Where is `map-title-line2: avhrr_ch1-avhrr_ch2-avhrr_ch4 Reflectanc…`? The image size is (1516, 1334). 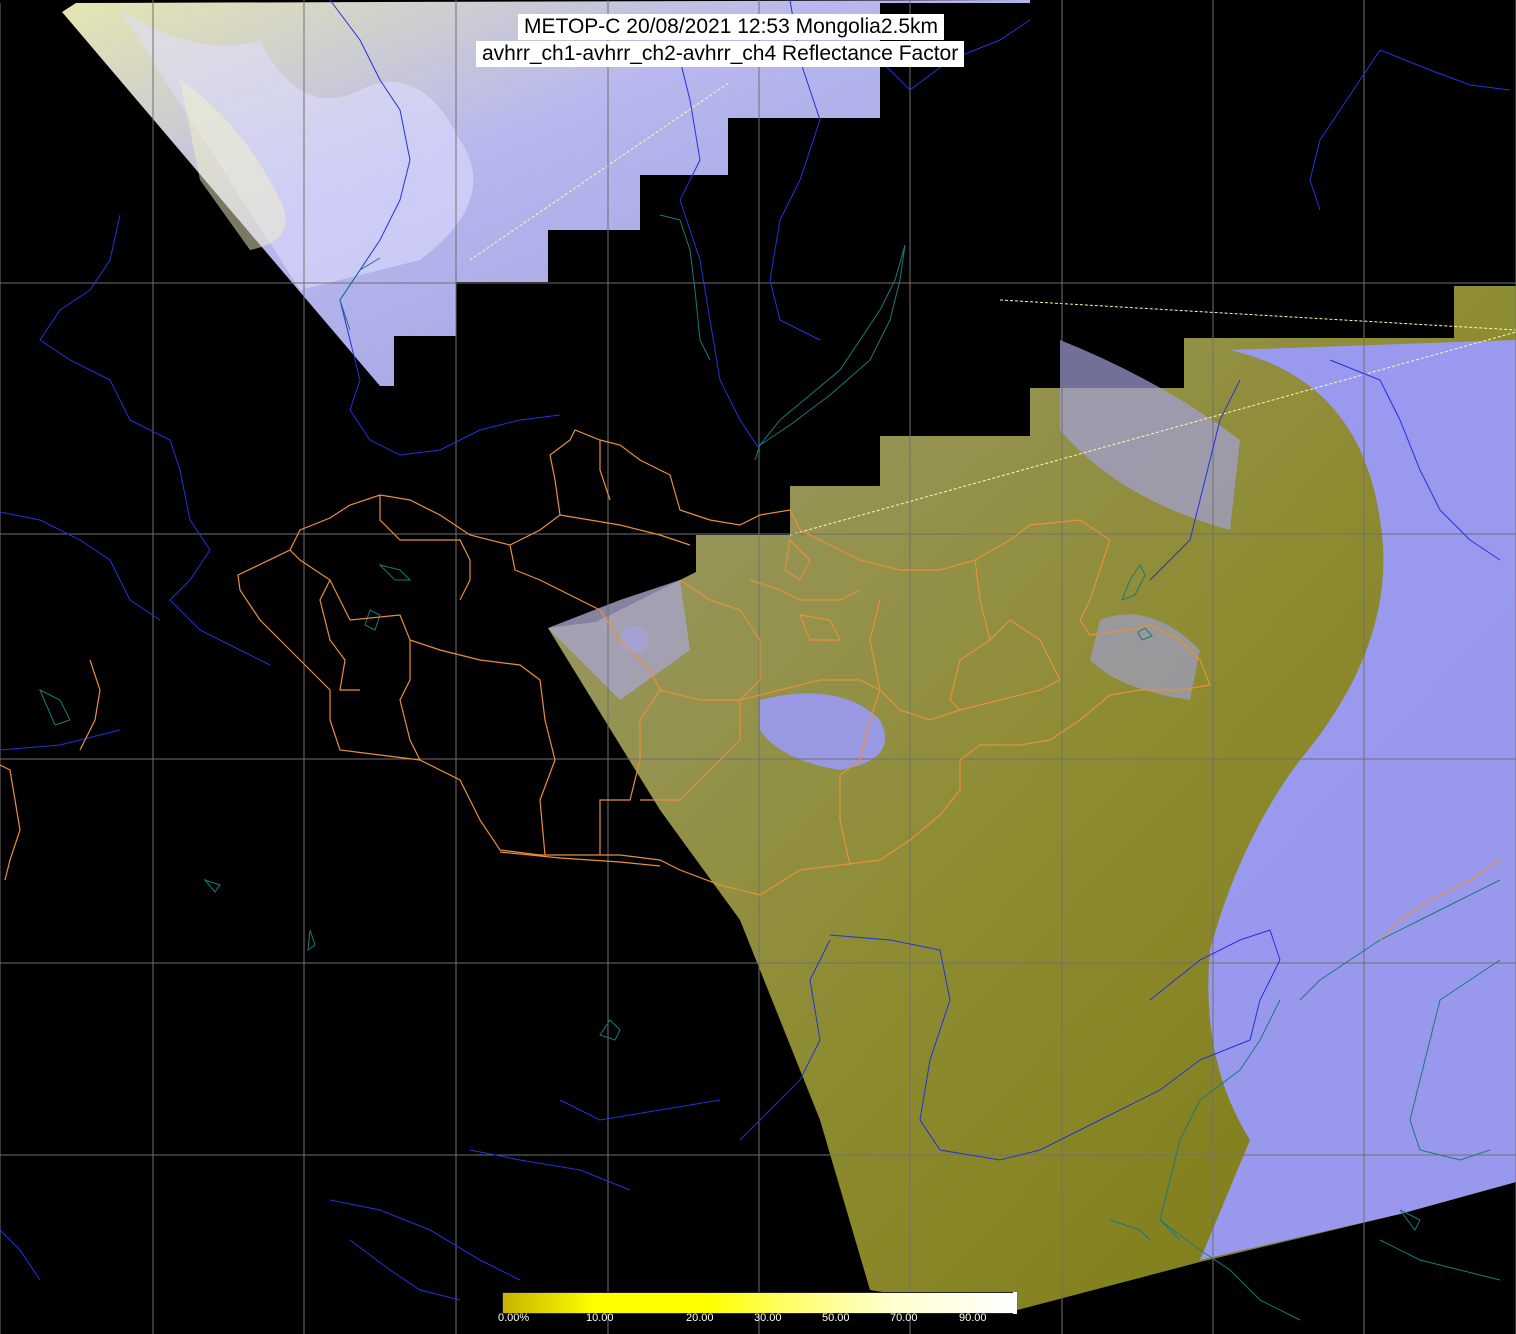
map-title-line2: avhrr_ch1-avhrr_ch2-avhrr_ch4 Reflectanc… is located at coordinates (720, 54).